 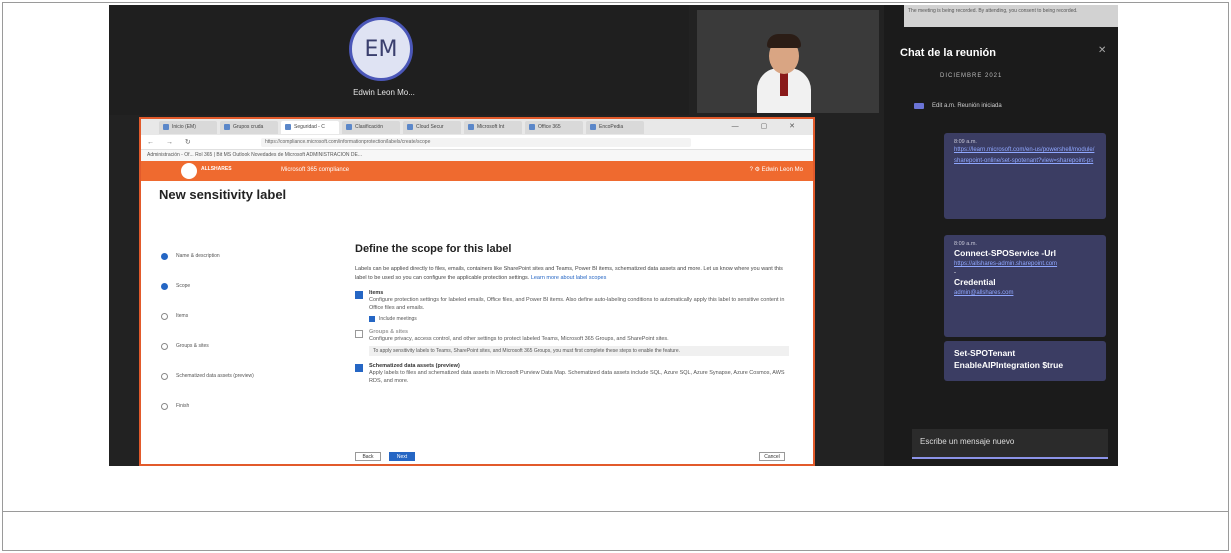 I want to click on tab-label: Seguridad - C, so click(x=309, y=127).